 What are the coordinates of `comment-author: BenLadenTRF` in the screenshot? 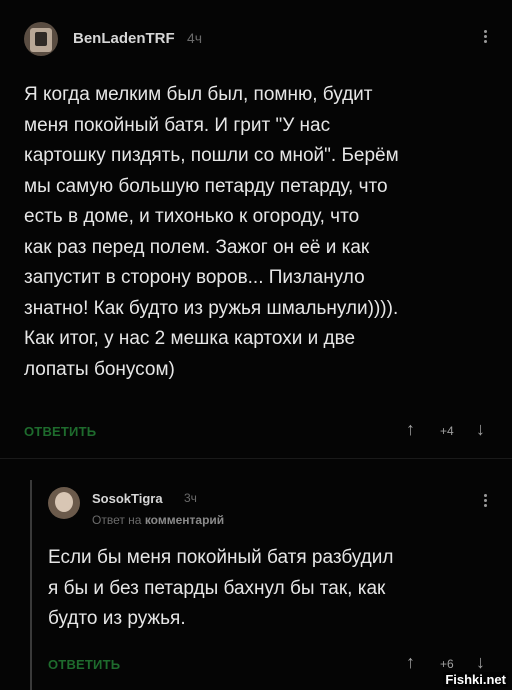 It's located at (124, 38).